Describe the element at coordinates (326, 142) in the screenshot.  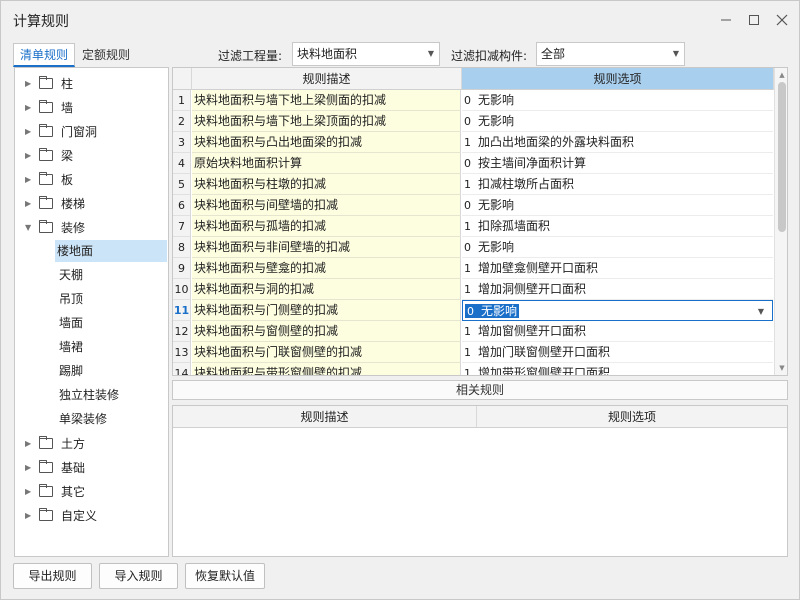
I see `rule-description-cell: 块料地面积与凸出地面梁的扣减` at that location.